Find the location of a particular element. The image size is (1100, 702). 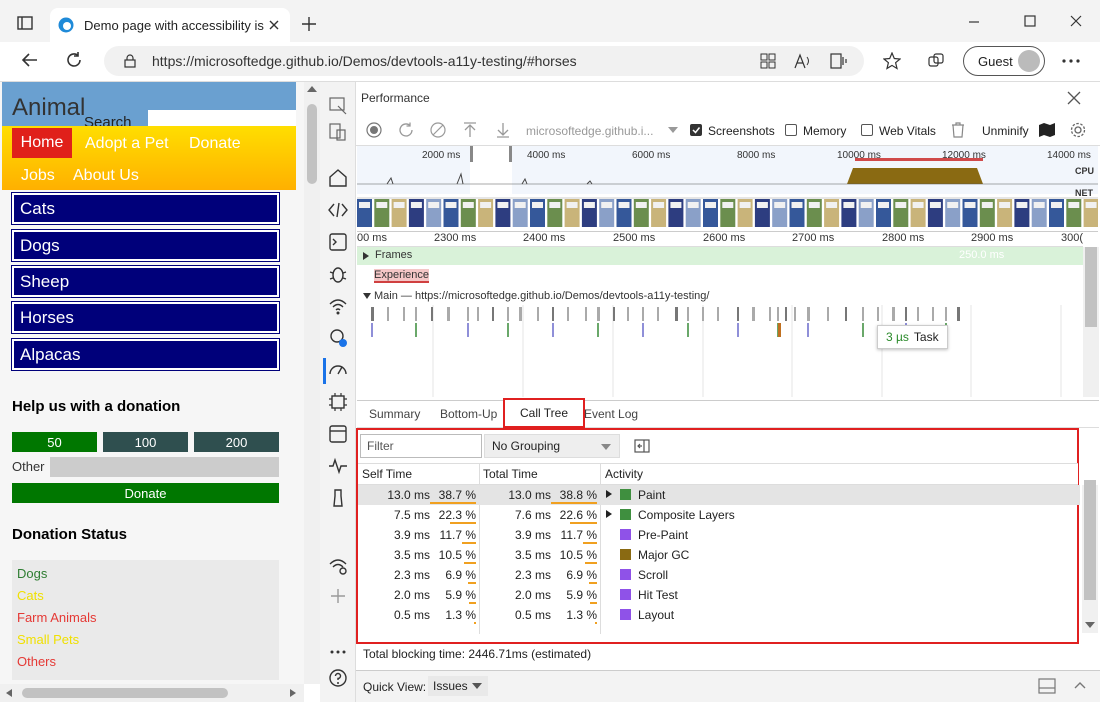

heaviest-stack-icon is located at coordinates (642, 446).